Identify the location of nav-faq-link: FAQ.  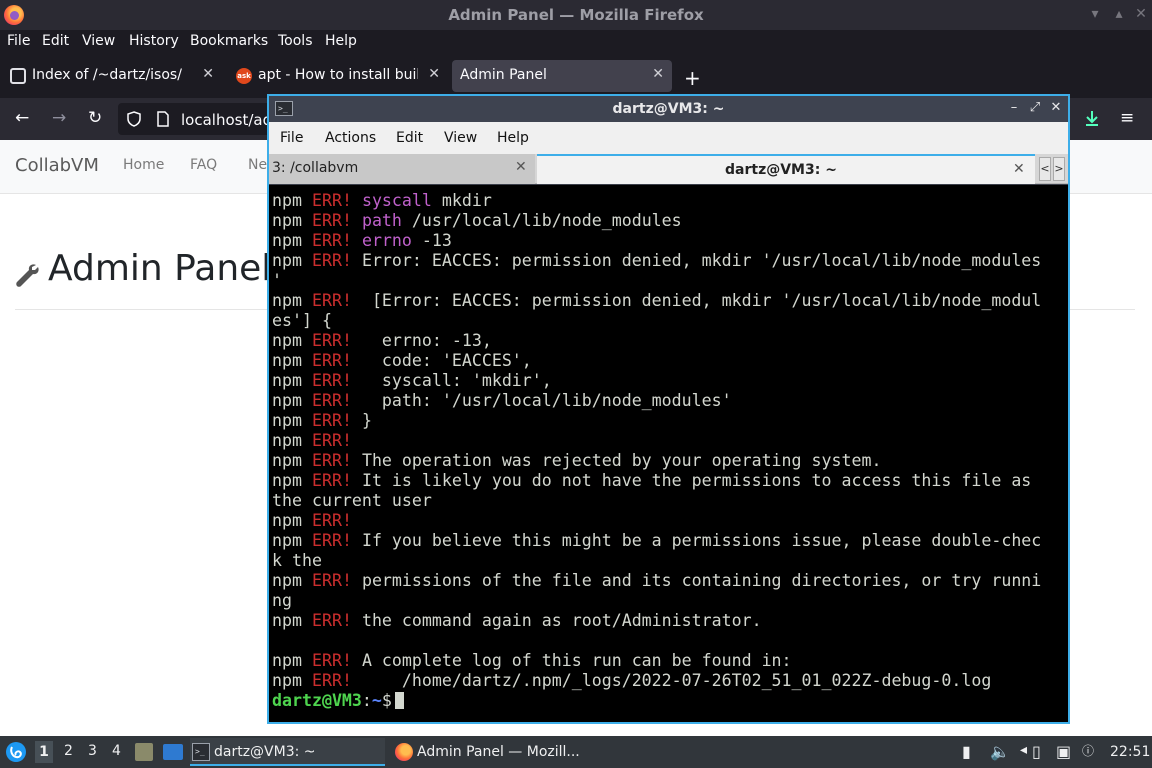
(203, 165).